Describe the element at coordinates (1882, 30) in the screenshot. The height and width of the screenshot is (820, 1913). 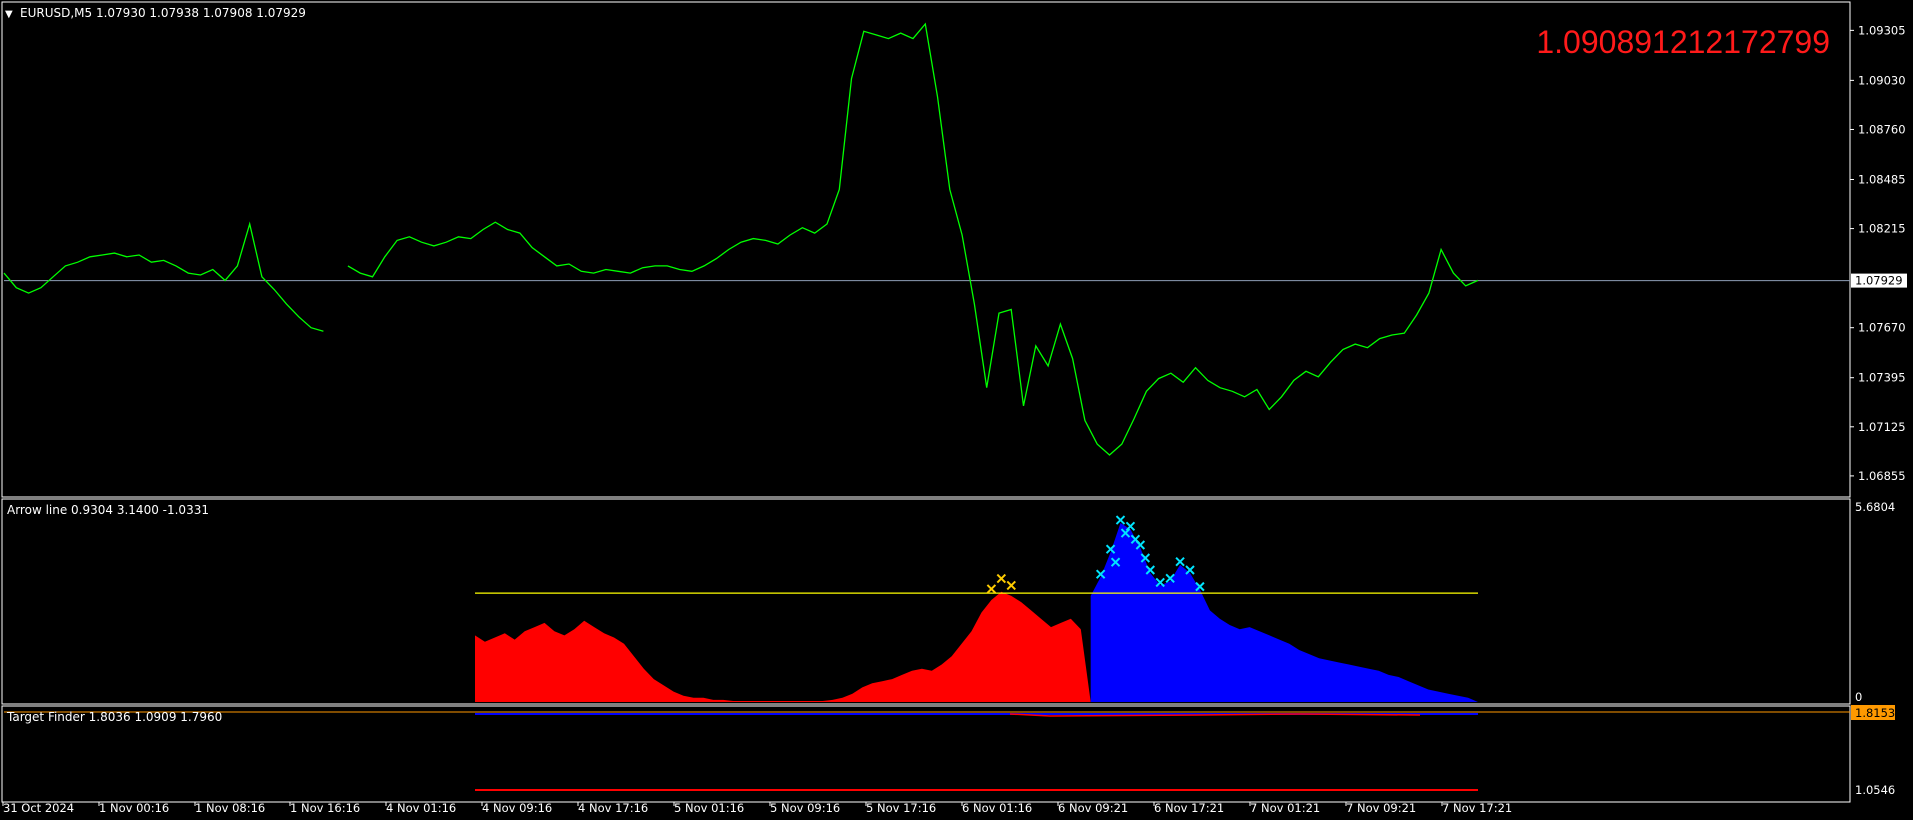
I see `price-tick-label: 1.09305` at that location.